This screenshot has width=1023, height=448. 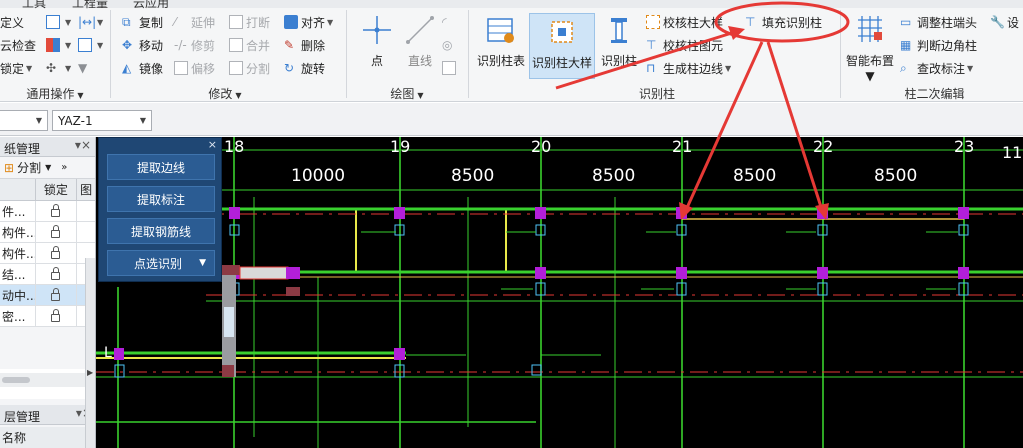 I want to click on check-edit-label-button: ⌕ 查改标注 ▼, so click(x=936, y=68).